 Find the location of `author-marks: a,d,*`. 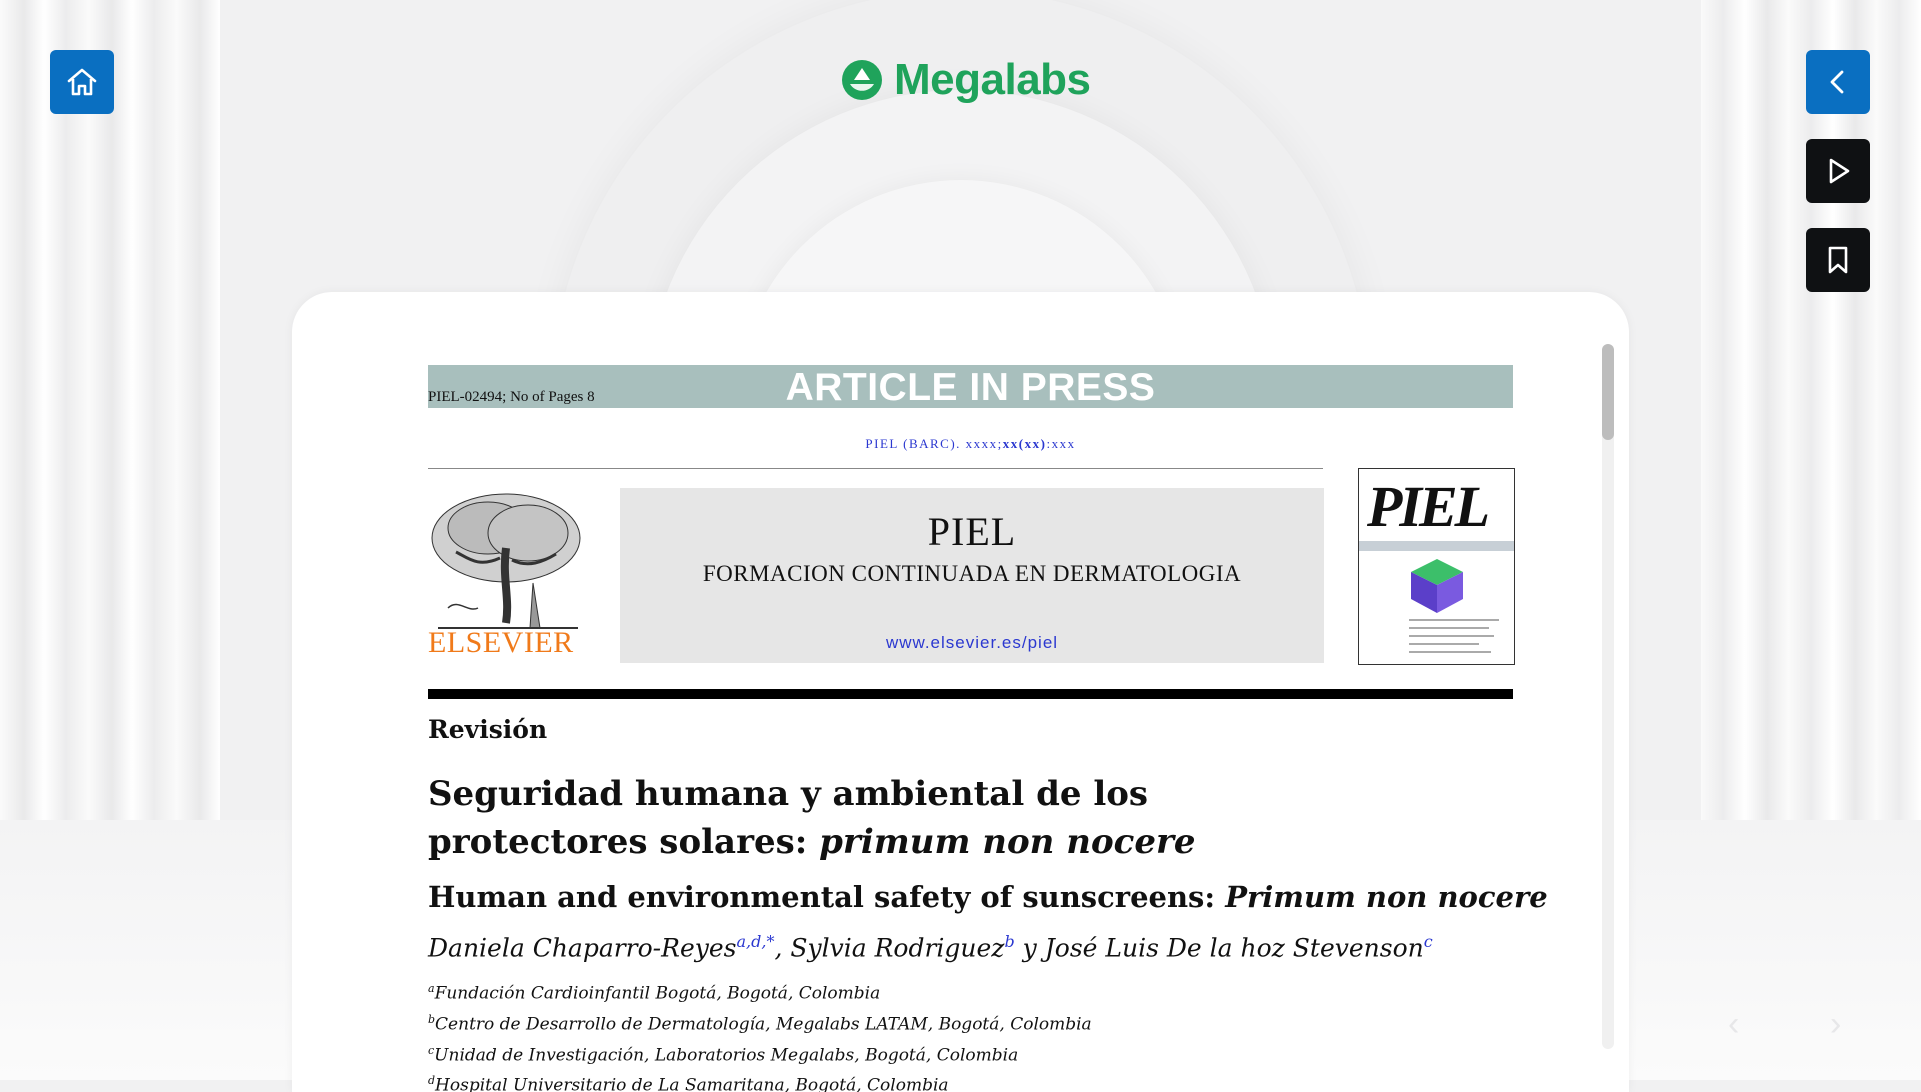

author-marks: a,d,* is located at coordinates (756, 941).